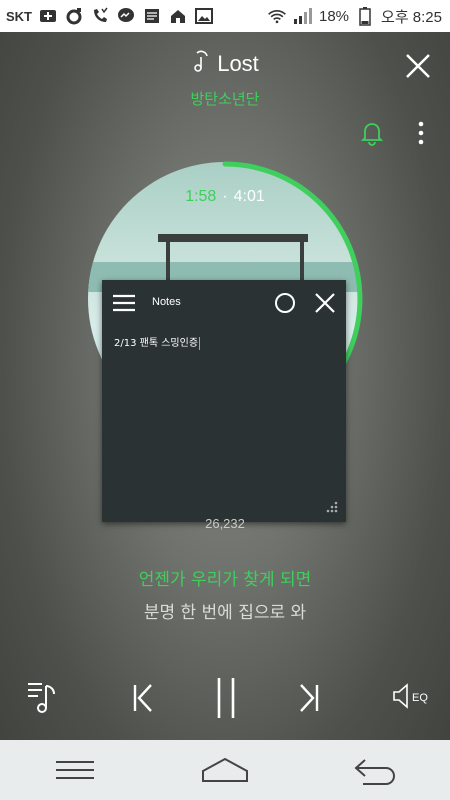 This screenshot has height=800, width=450. I want to click on playback-controls: EQ, so click(225, 698).